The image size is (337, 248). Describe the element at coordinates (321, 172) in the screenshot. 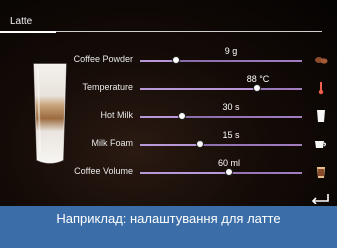

I see `coffee-cup-icon` at that location.